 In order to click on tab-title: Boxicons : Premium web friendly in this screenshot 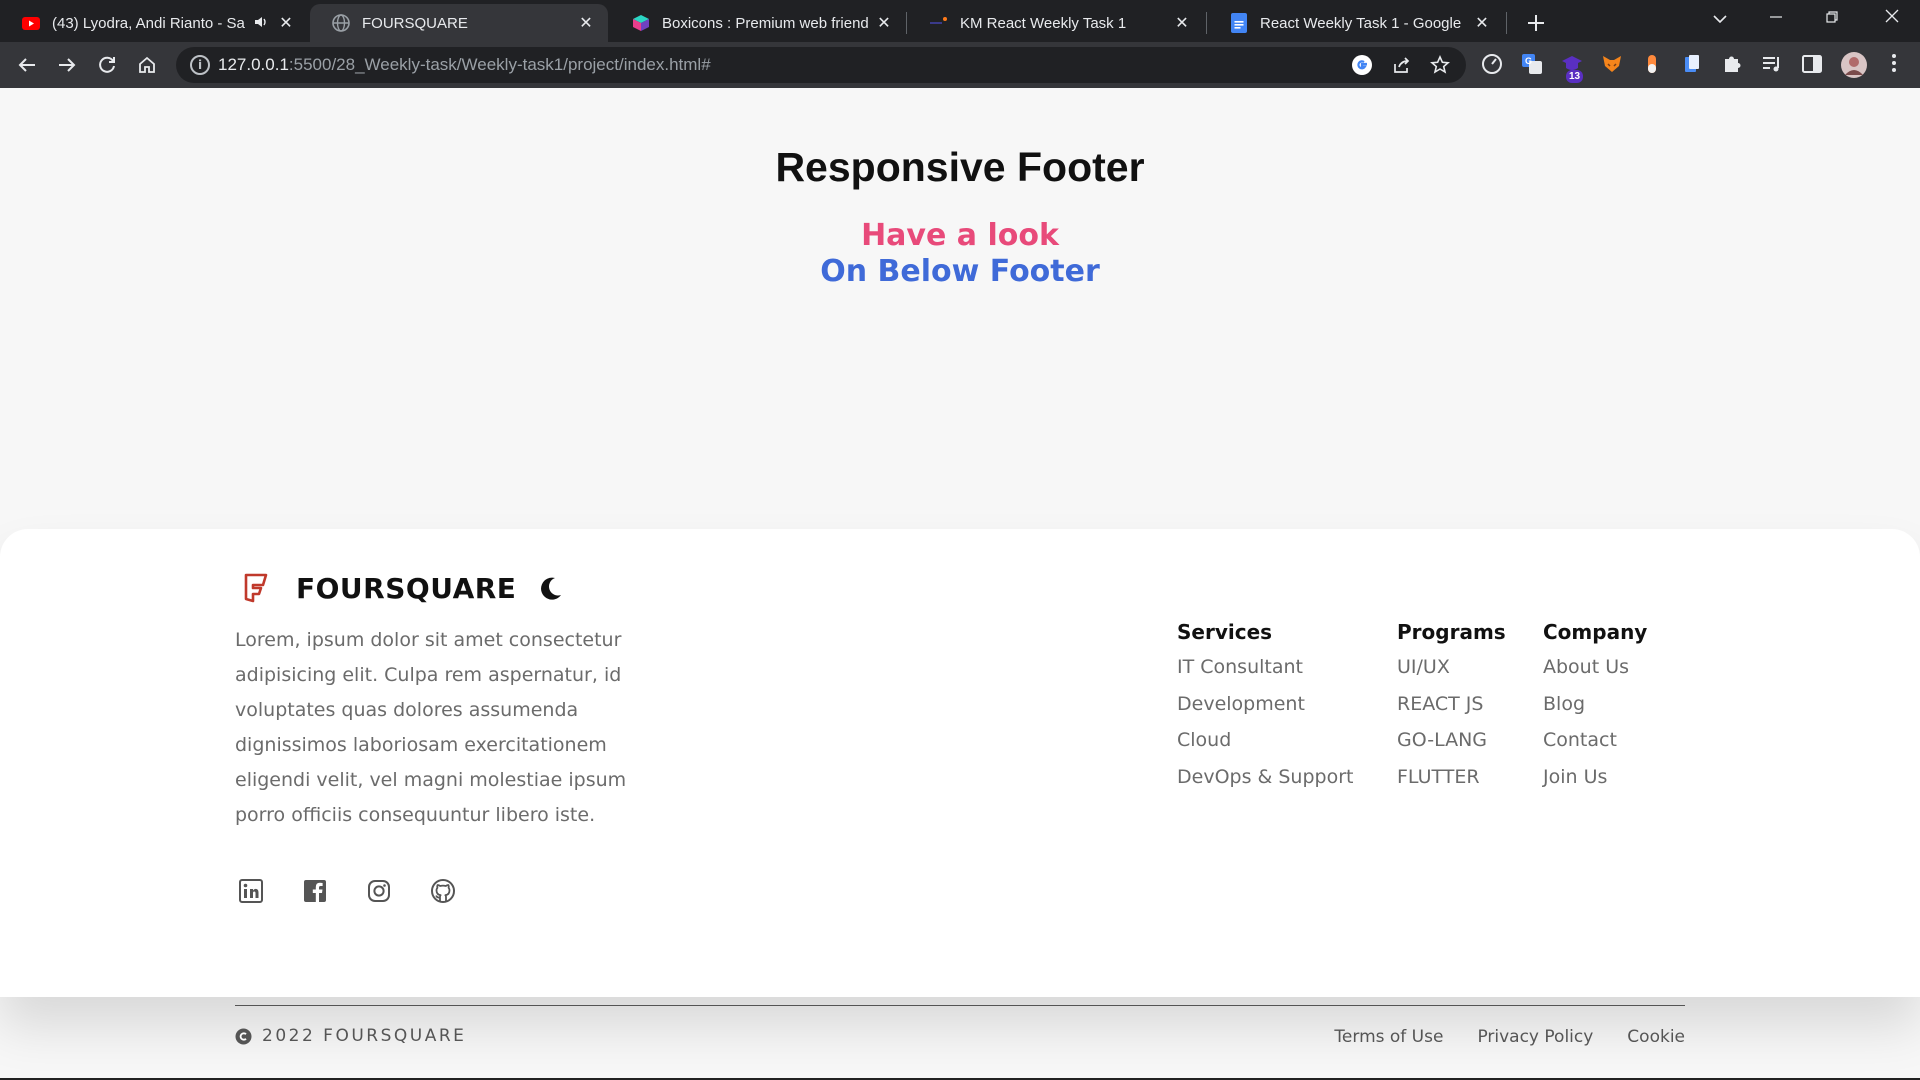, I will do `click(765, 23)`.